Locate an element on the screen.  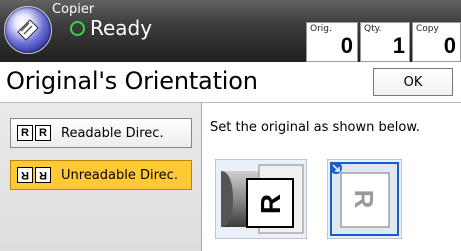
adf-placement-illustration: R is located at coordinates (261, 199).